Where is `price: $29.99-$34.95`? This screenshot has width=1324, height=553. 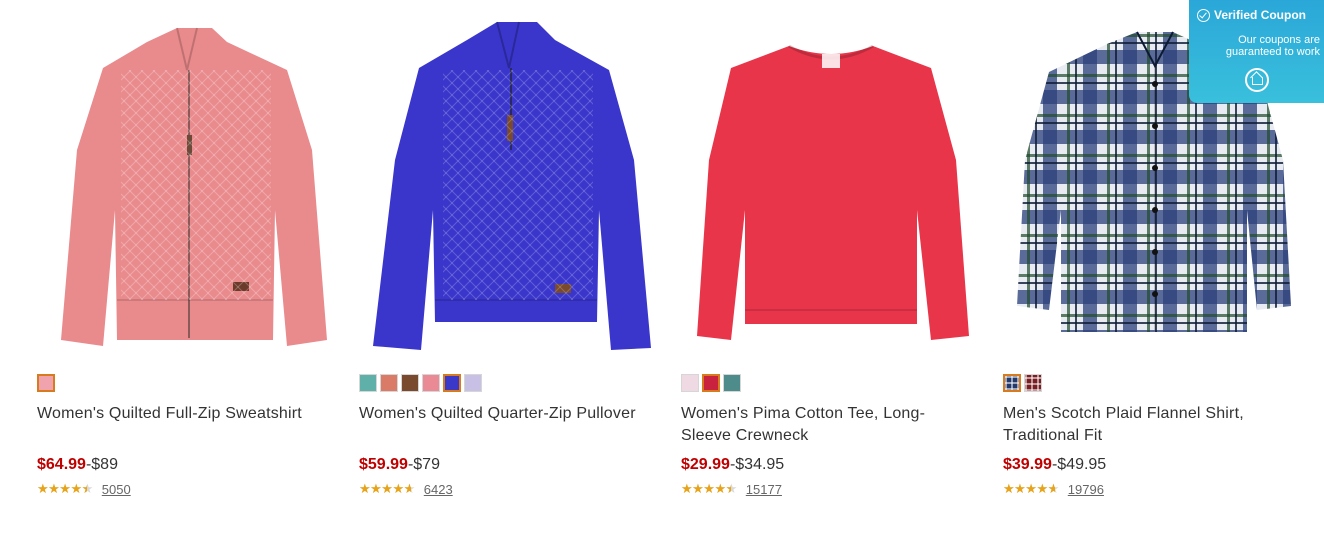 price: $29.99-$34.95 is located at coordinates (732, 465).